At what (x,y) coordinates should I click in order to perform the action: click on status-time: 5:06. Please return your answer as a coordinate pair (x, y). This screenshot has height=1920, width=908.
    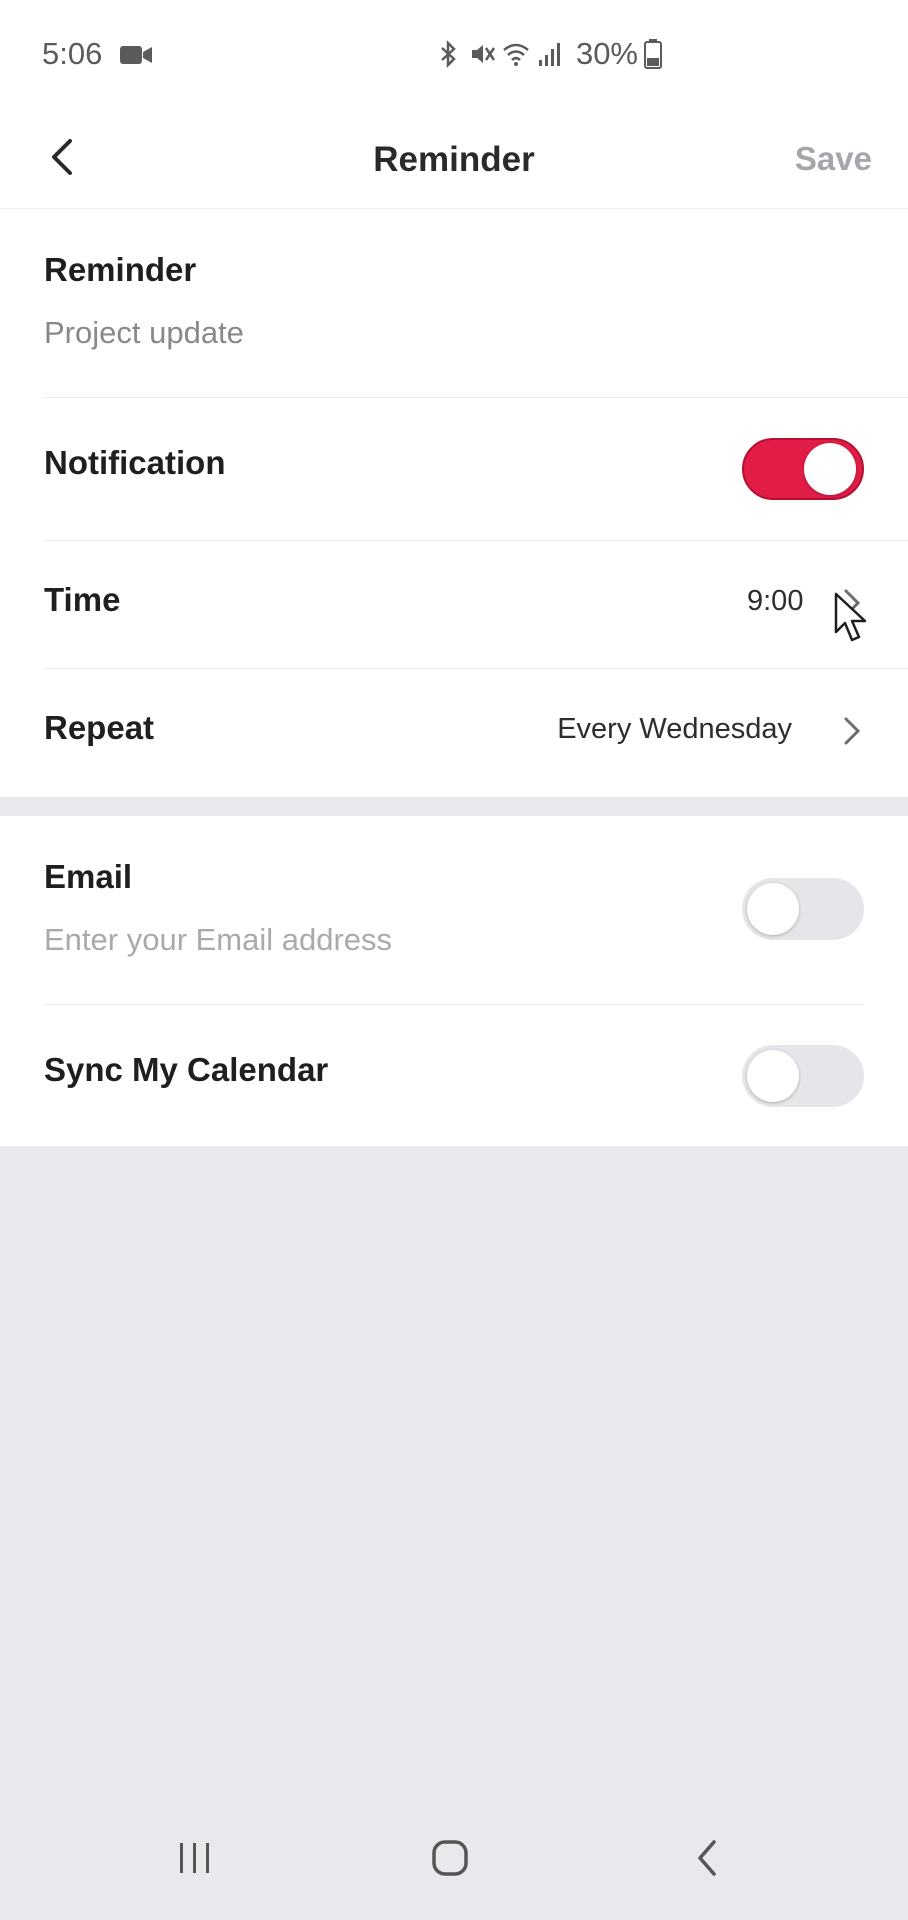
    Looking at the image, I should click on (72, 53).